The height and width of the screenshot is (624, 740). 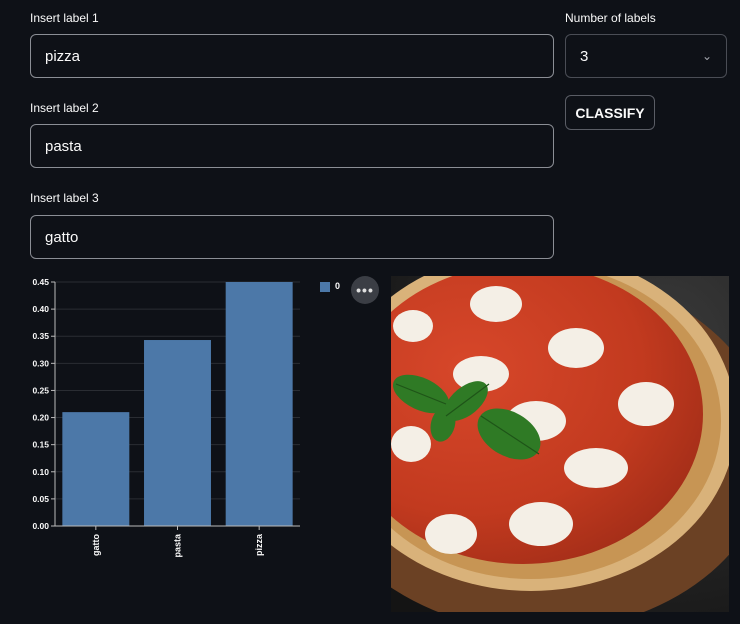 What do you see at coordinates (40, 499) in the screenshot?
I see `y-tick-label: 0.05` at bounding box center [40, 499].